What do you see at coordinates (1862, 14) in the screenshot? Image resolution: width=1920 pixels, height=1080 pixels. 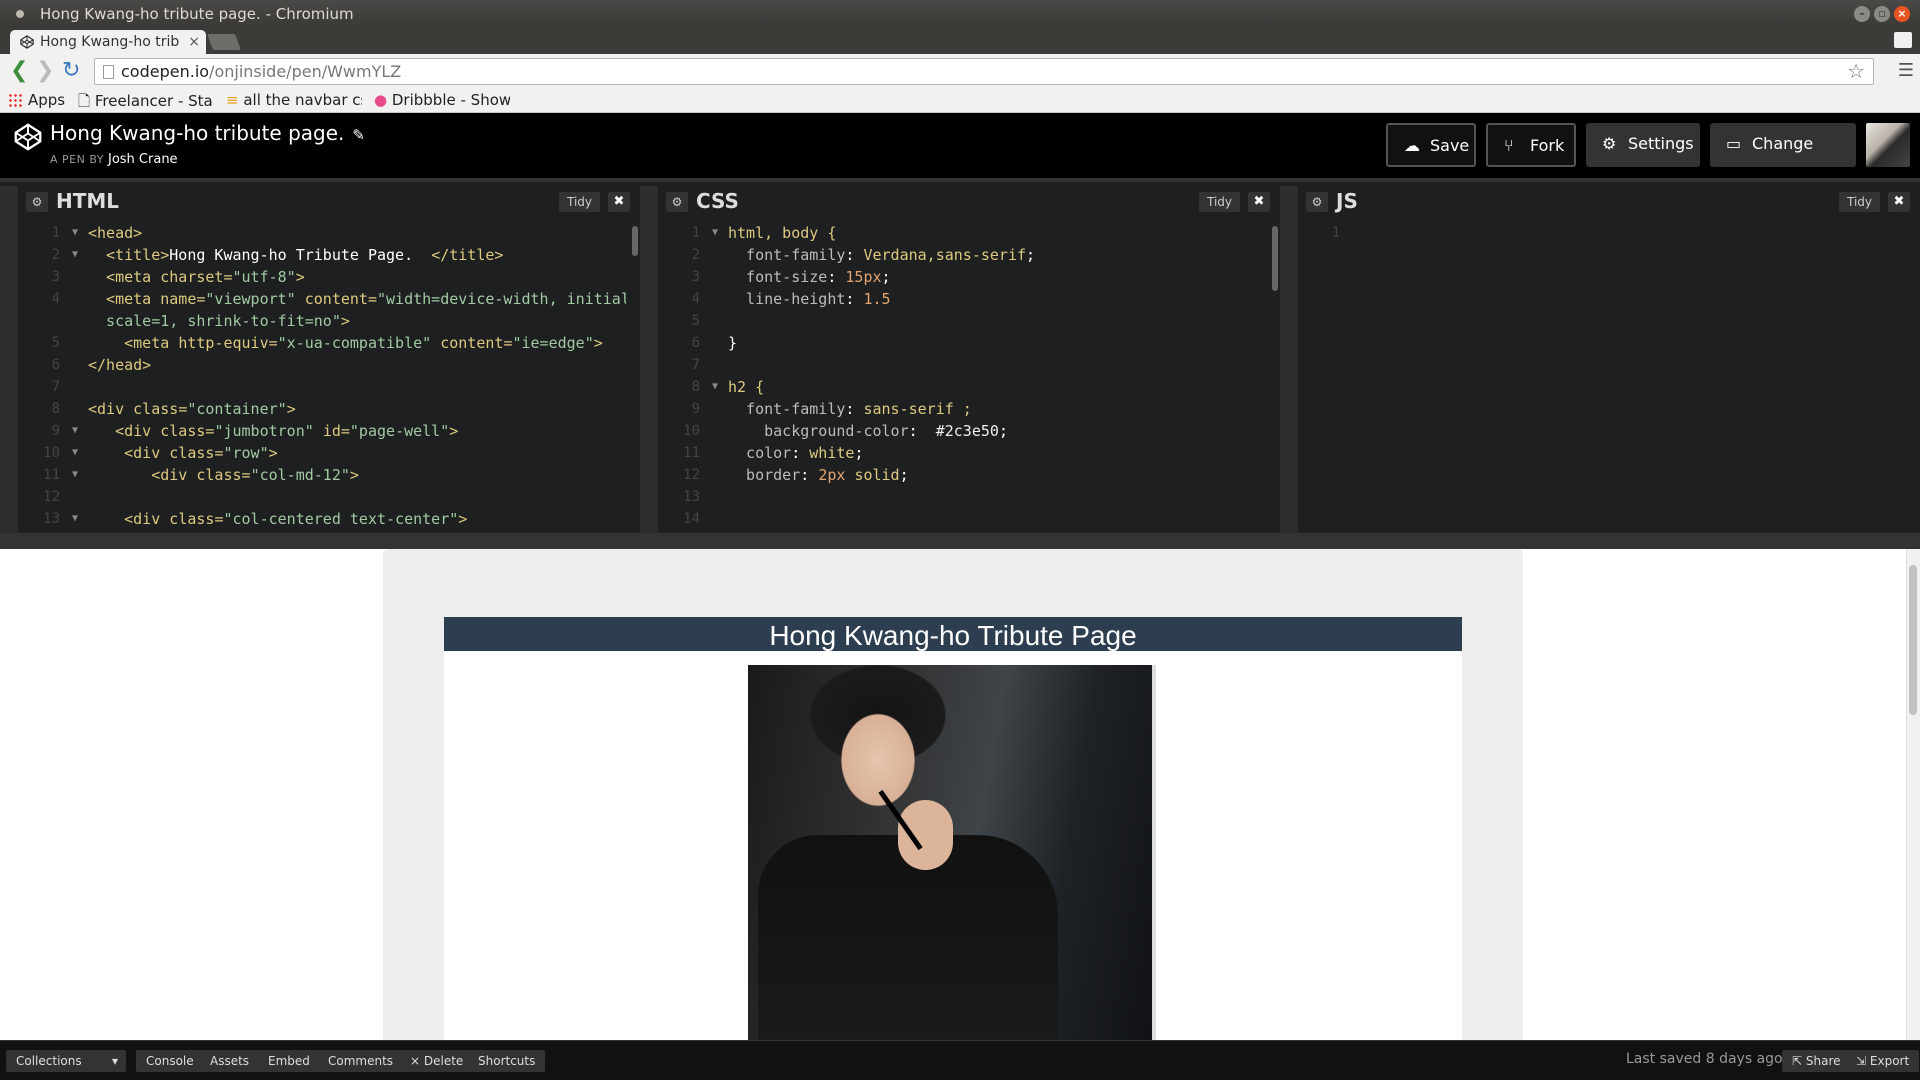 I see `minimize-icon: –` at bounding box center [1862, 14].